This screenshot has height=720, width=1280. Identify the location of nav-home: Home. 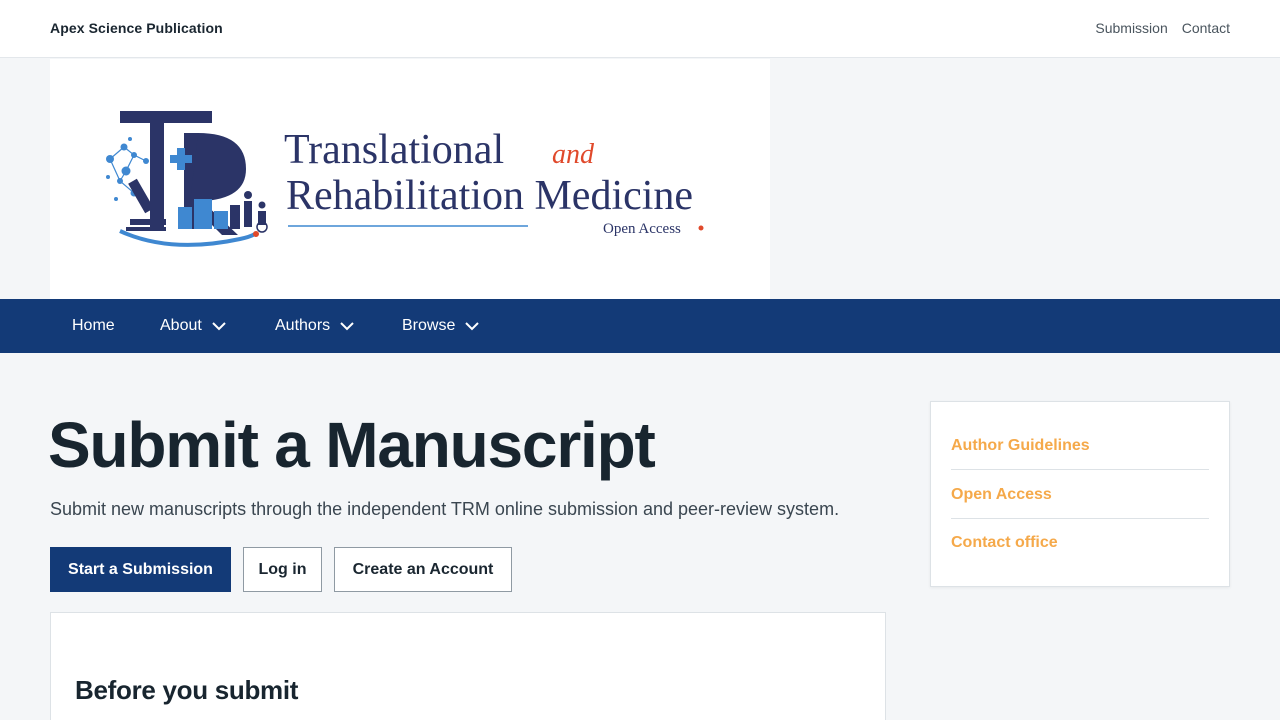
(93, 326).